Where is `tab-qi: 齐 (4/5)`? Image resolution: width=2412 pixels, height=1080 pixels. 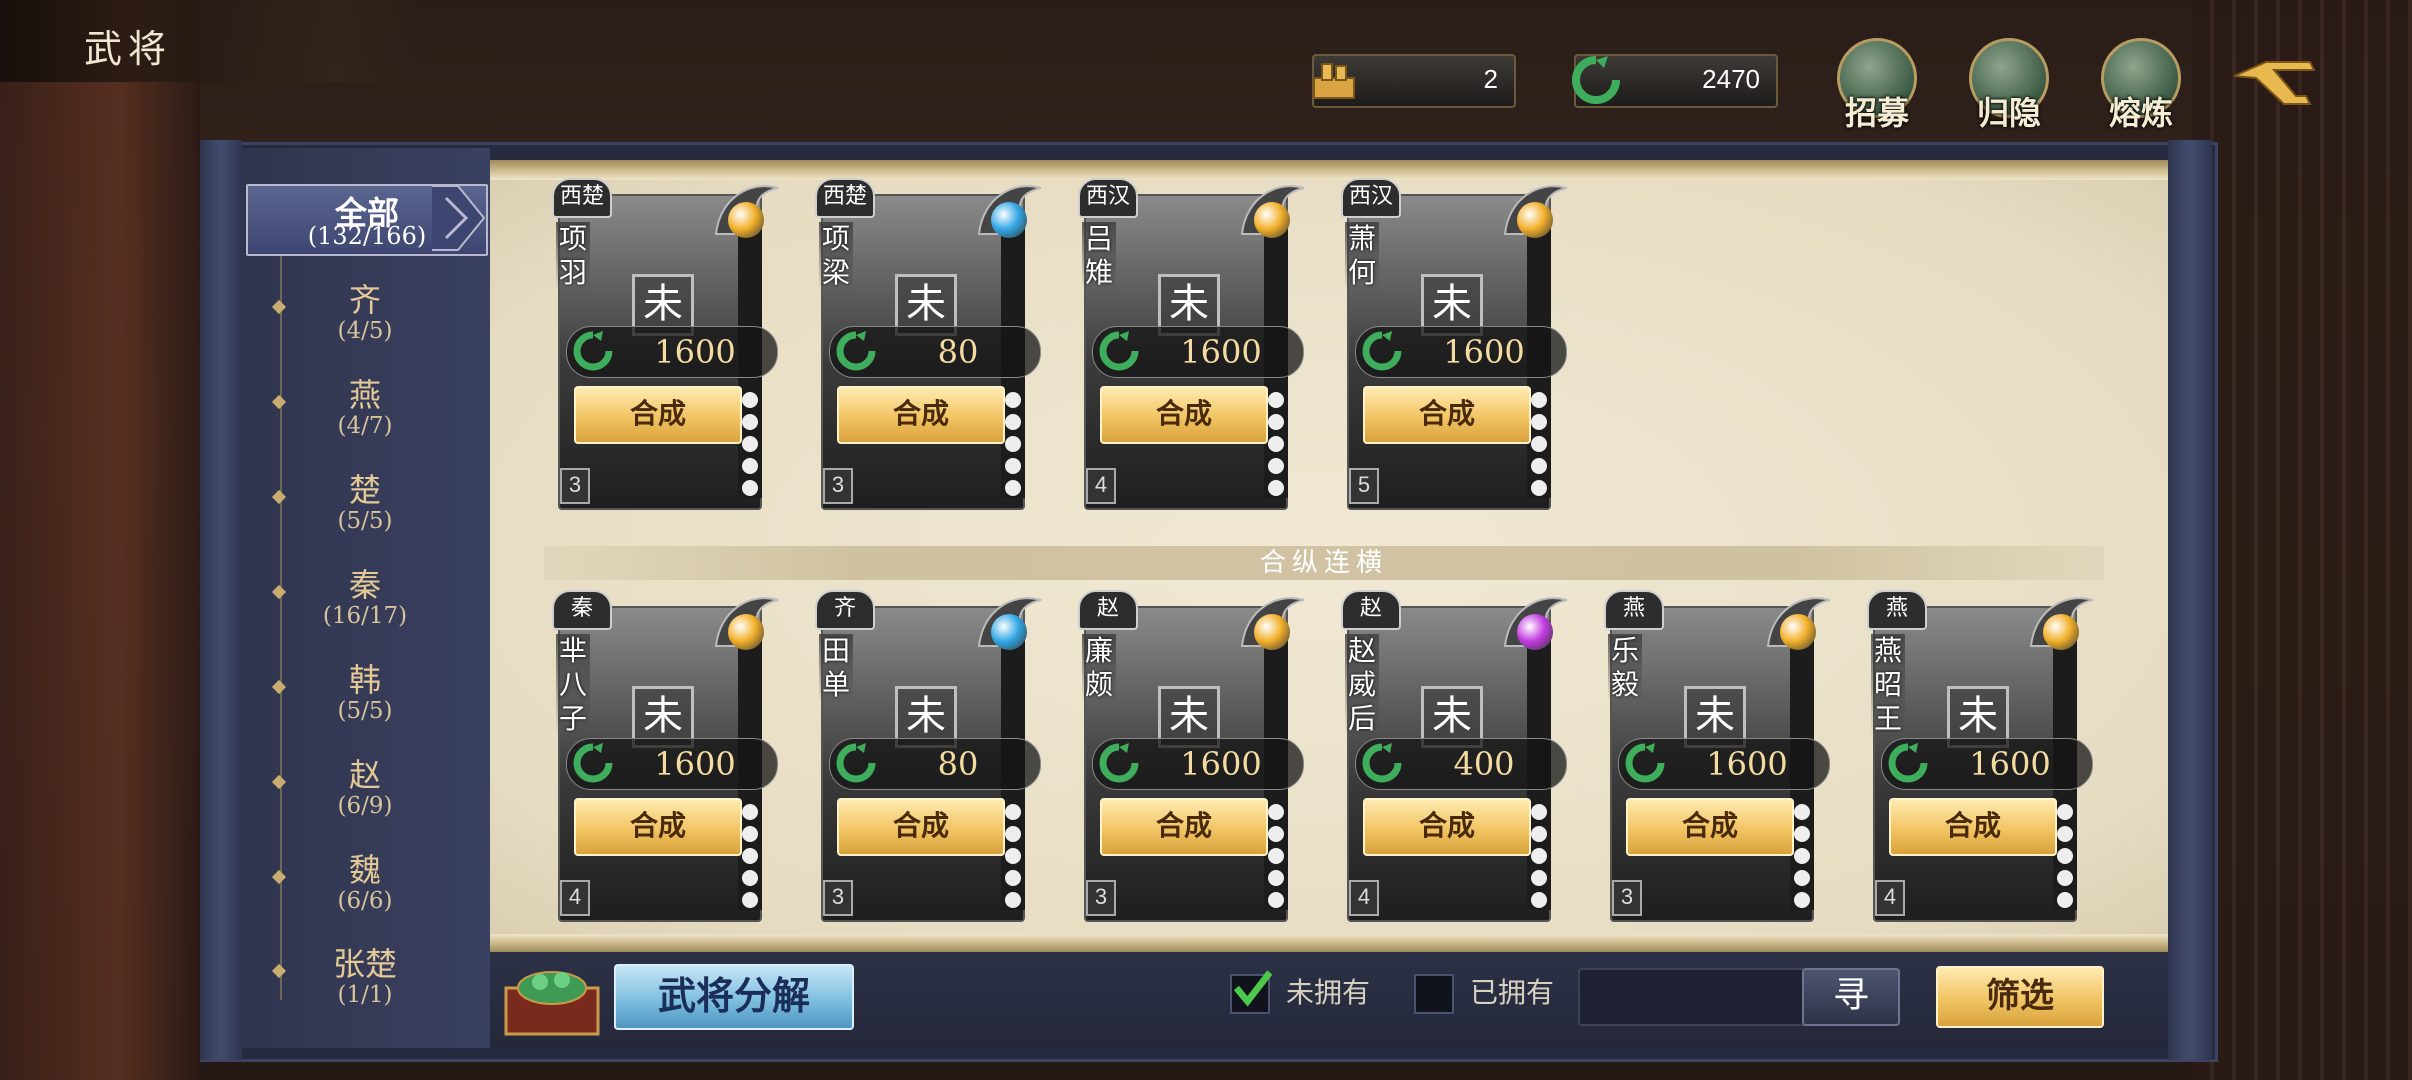
tab-qi: 齐 (4/5) is located at coordinates (350, 313).